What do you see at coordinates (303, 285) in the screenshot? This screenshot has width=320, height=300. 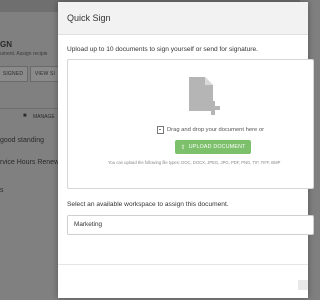 I see `modal-footer-button` at bounding box center [303, 285].